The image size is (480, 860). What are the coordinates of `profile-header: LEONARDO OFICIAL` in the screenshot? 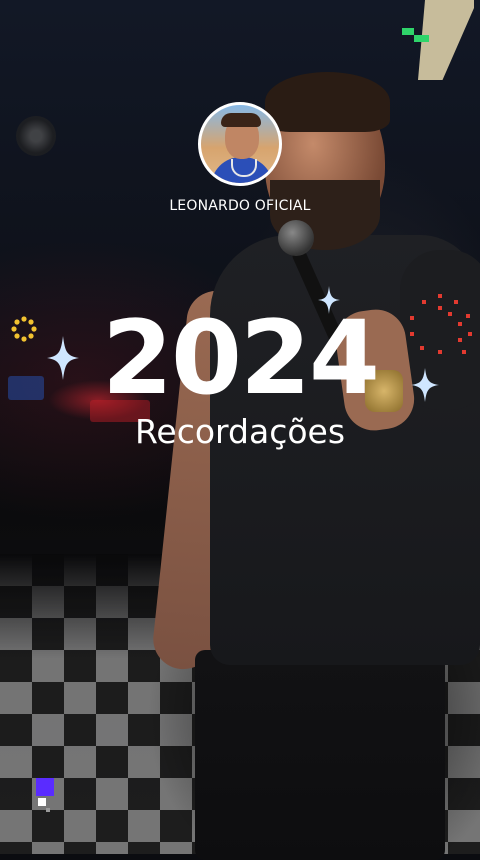 It's located at (240, 158).